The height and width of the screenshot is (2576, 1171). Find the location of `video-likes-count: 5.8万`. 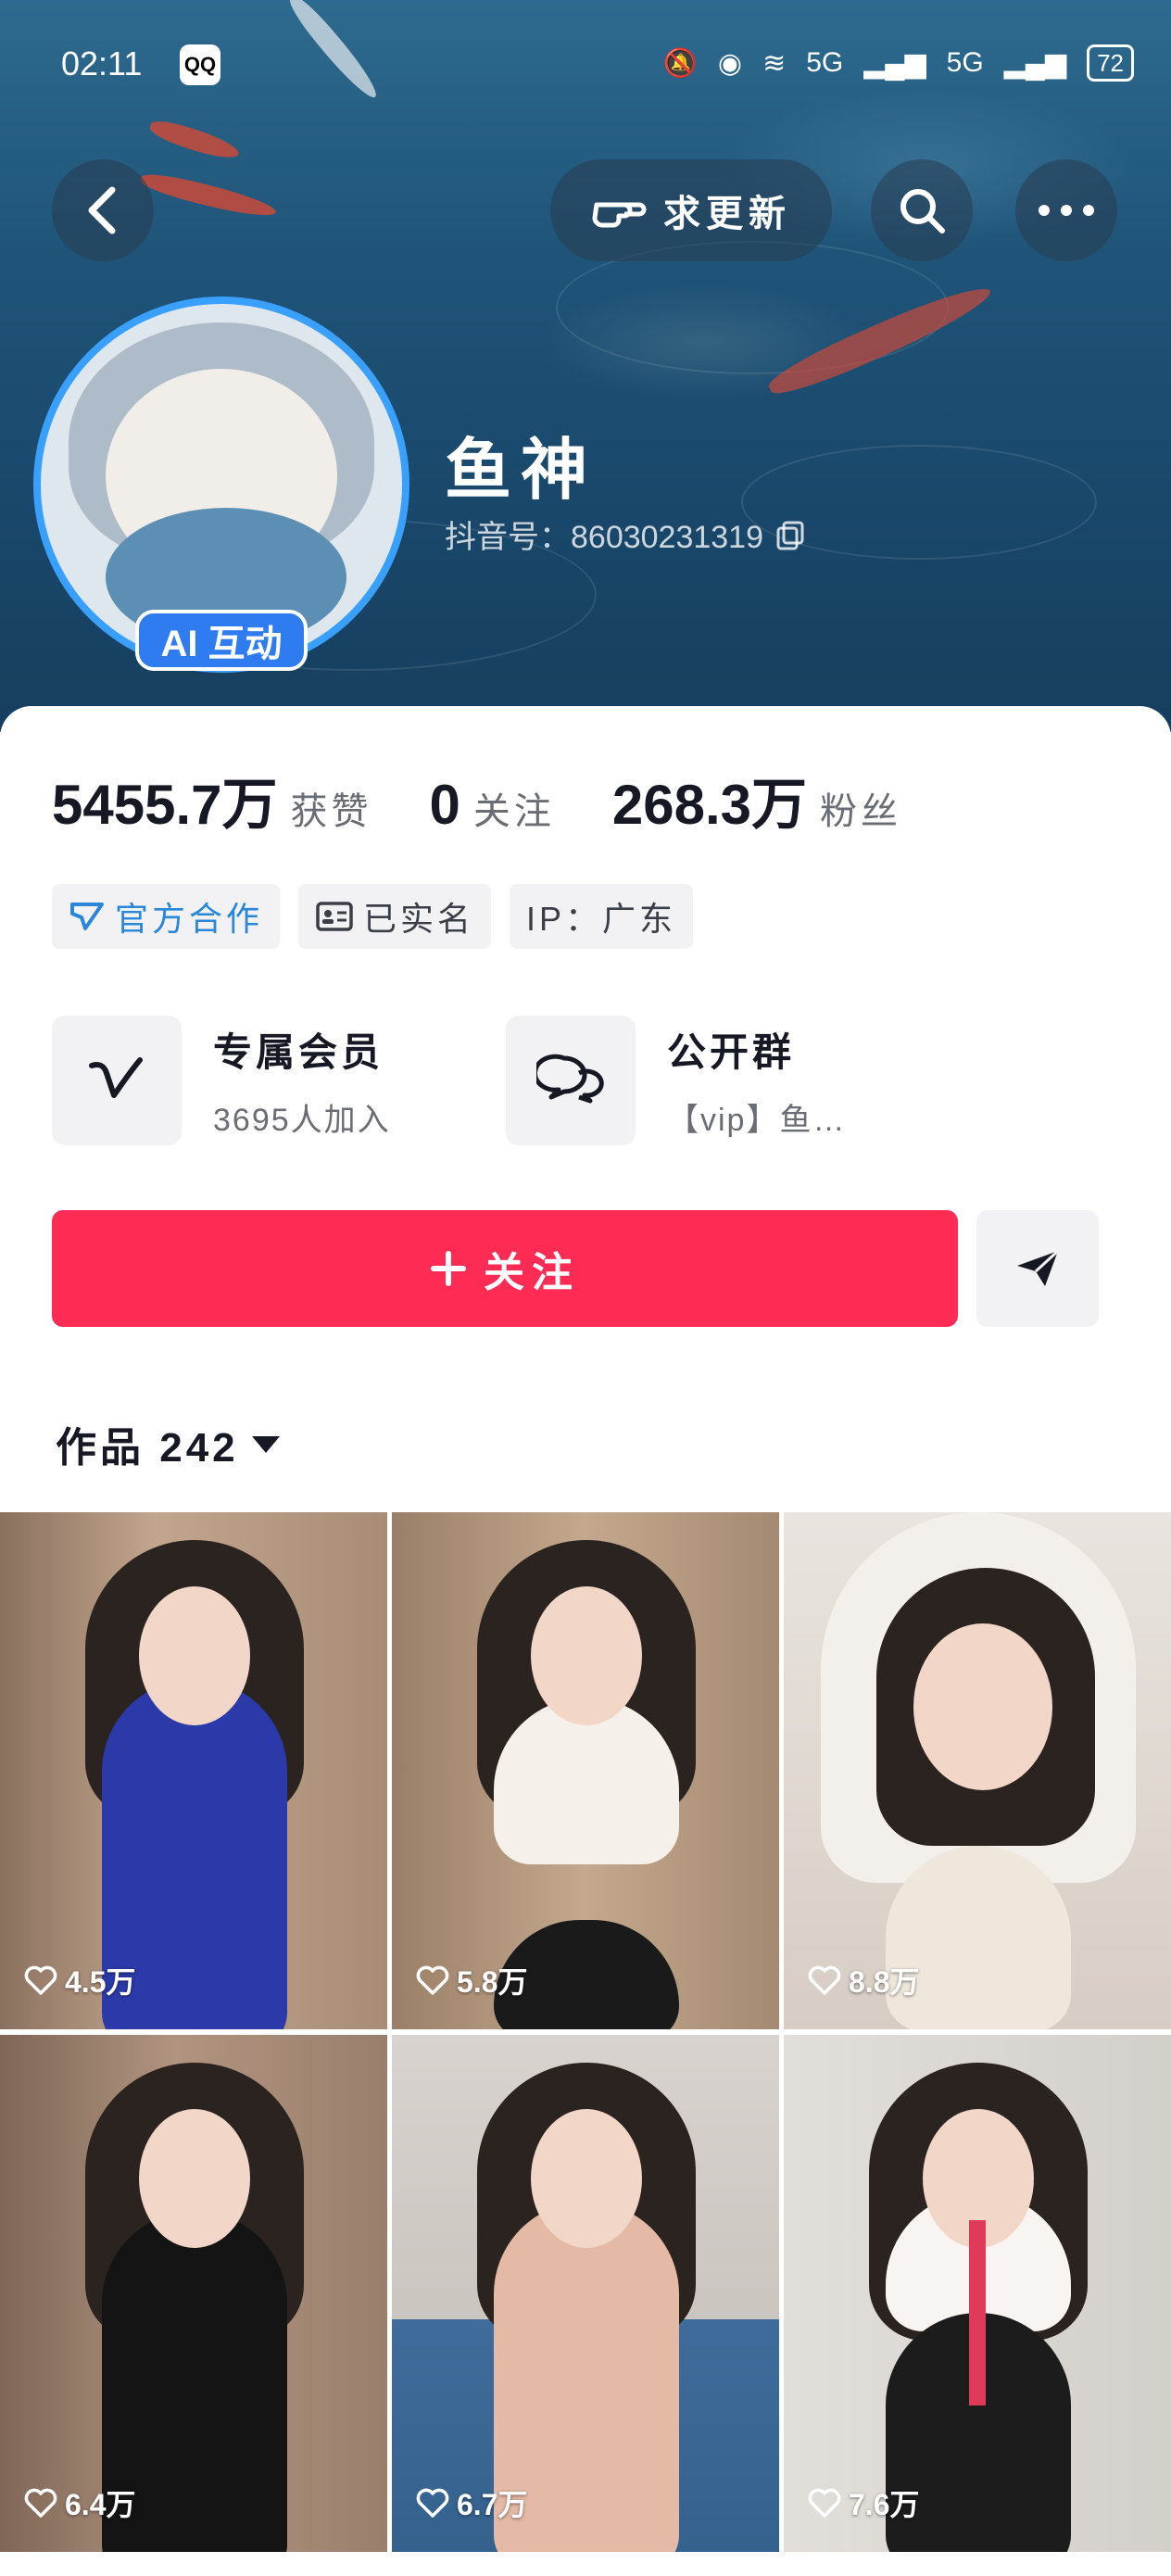

video-likes-count: 5.8万 is located at coordinates (493, 1982).